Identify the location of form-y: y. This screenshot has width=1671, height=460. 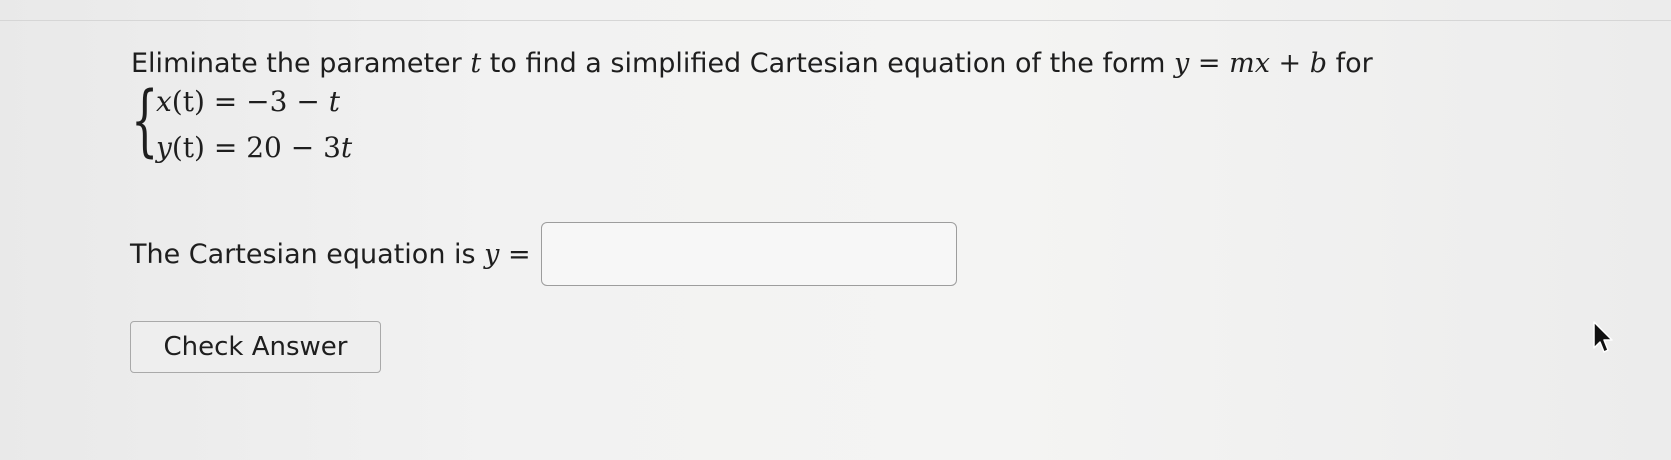
(1182, 63).